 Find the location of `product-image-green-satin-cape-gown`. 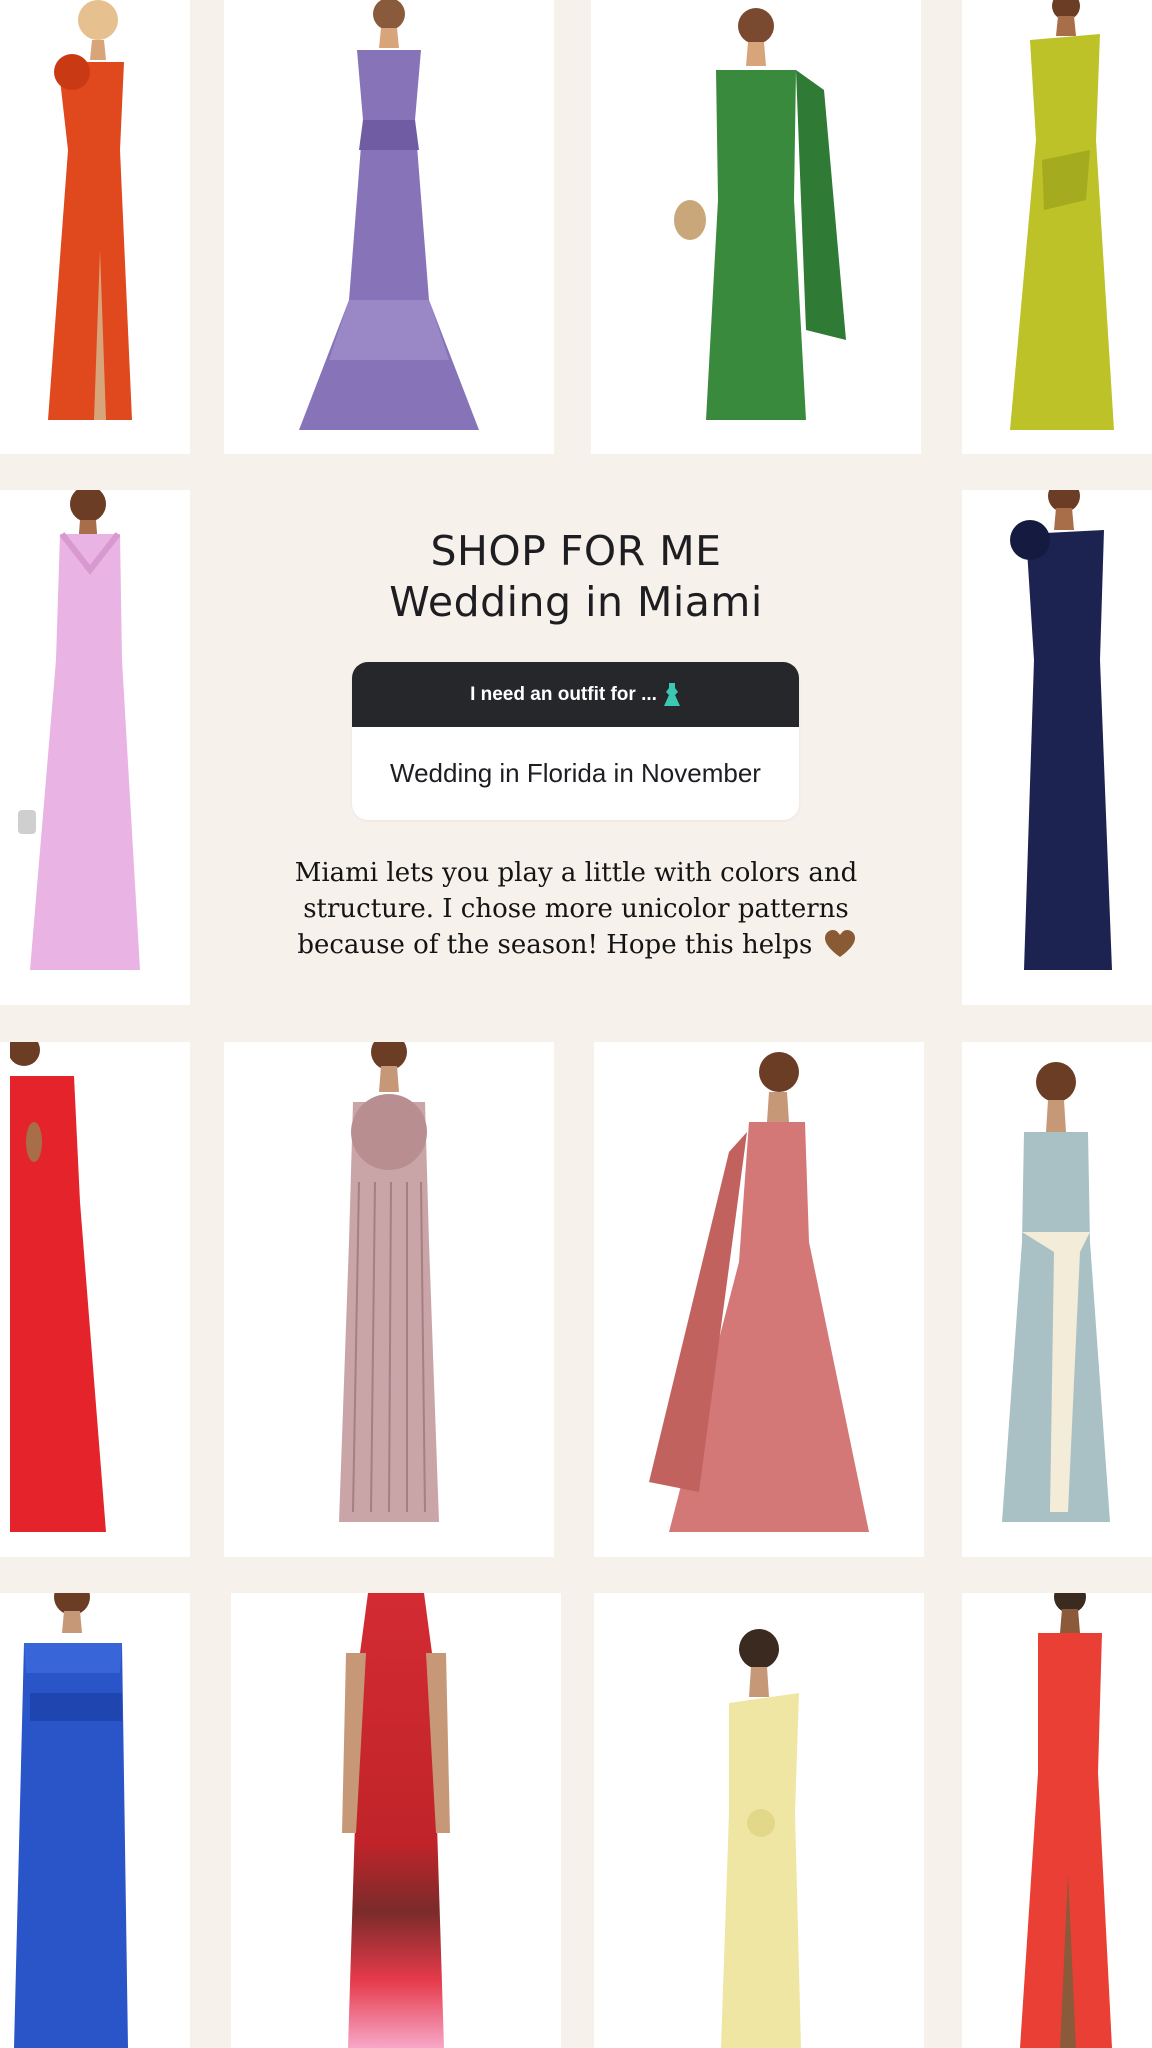

product-image-green-satin-cape-gown is located at coordinates (756, 227).